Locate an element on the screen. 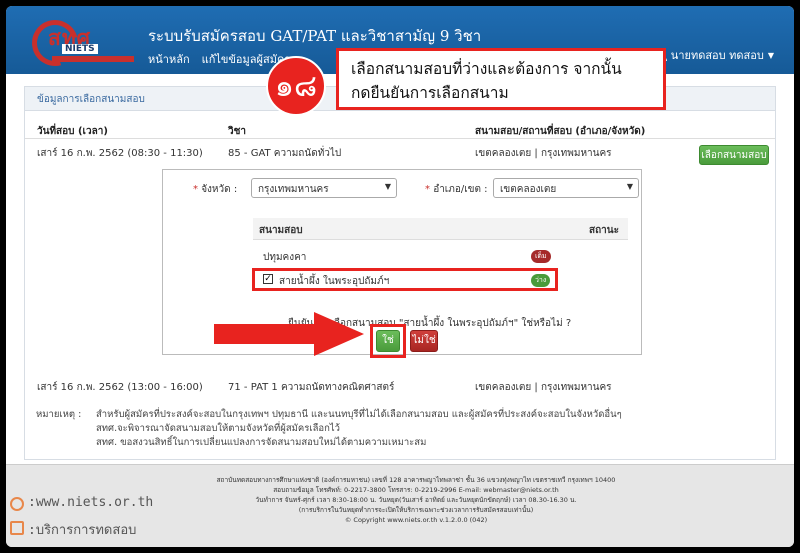 The height and width of the screenshot is (553, 800). user-name: นายทดสอบ ทดสอบ is located at coordinates (717, 55).